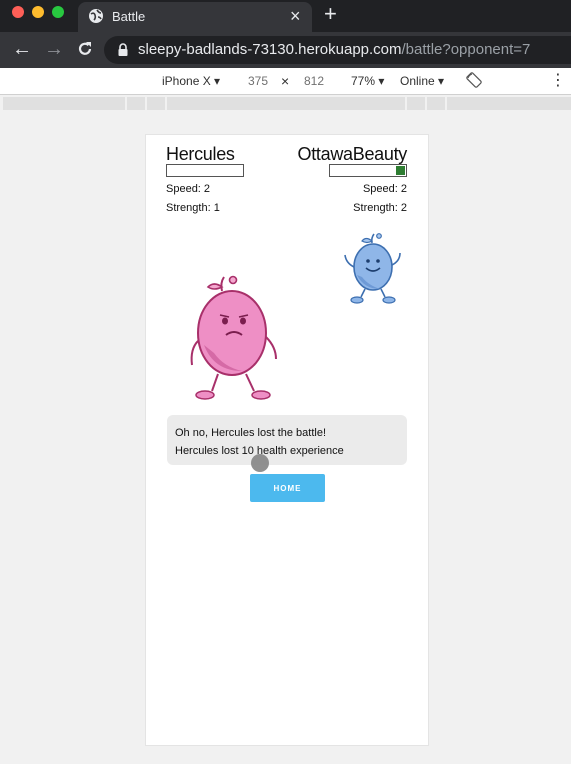  I want to click on device-toolbar: iPhone X ▾ 375 × 812 77% ▾ Online ▾ ⋮, so click(285, 81).